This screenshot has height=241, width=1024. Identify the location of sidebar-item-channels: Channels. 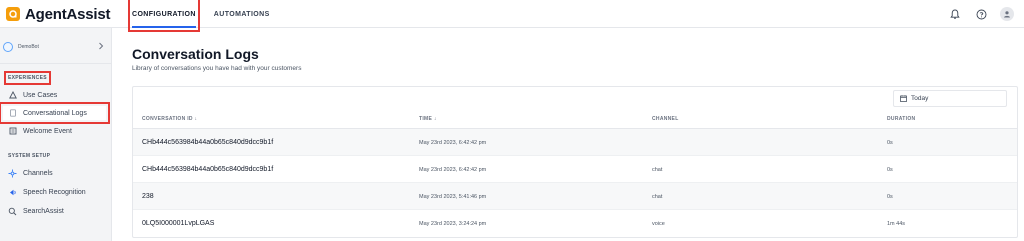
(56, 173).